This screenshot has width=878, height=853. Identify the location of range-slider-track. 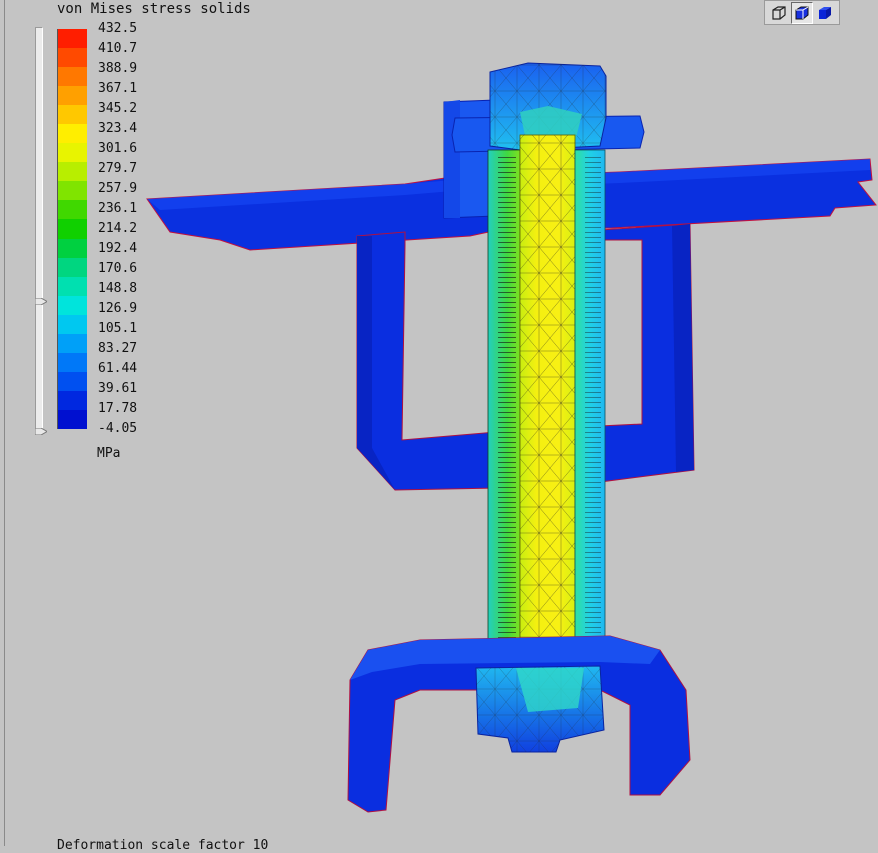
(39, 230).